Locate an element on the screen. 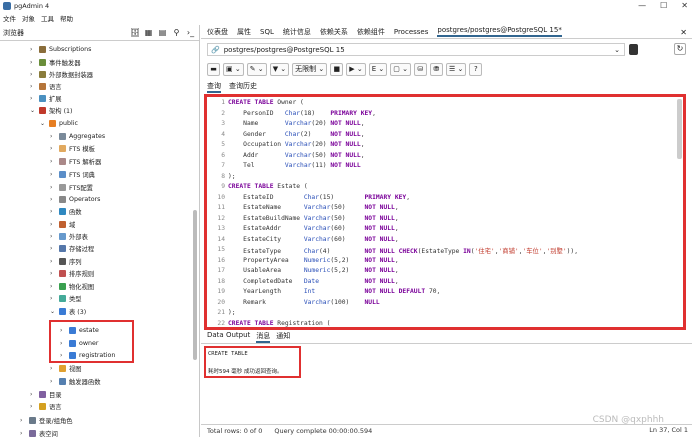  menu-object: 对象 is located at coordinates (28, 18).